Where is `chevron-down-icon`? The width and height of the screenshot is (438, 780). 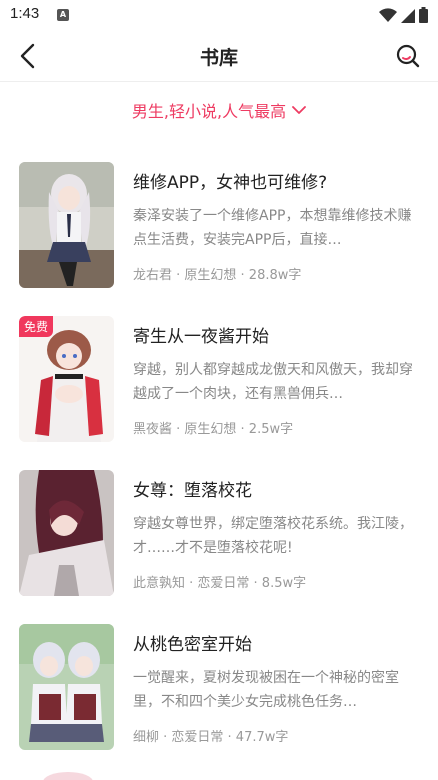 chevron-down-icon is located at coordinates (299, 110).